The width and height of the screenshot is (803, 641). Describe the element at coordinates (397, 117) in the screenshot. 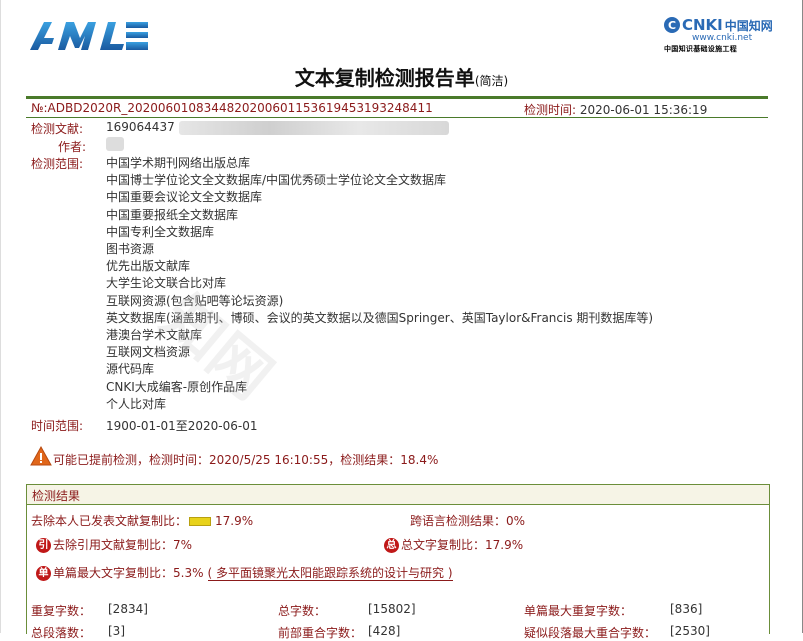

I see `header-rule-thin` at that location.